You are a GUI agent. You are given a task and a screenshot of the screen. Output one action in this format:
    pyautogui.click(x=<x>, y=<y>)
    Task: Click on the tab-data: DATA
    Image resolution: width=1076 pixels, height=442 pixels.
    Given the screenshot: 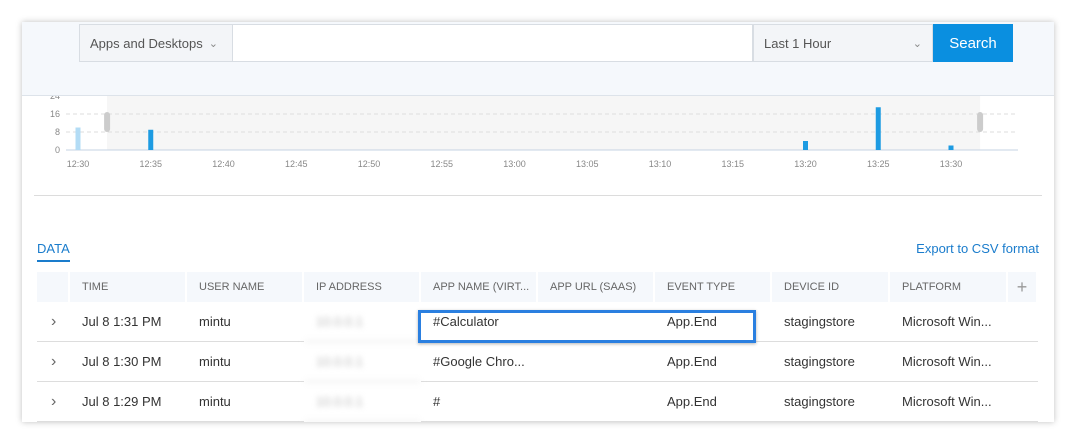 What is the action you would take?
    pyautogui.click(x=53, y=251)
    